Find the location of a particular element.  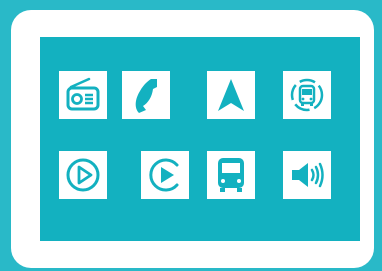

navigation-button is located at coordinates (231, 95).